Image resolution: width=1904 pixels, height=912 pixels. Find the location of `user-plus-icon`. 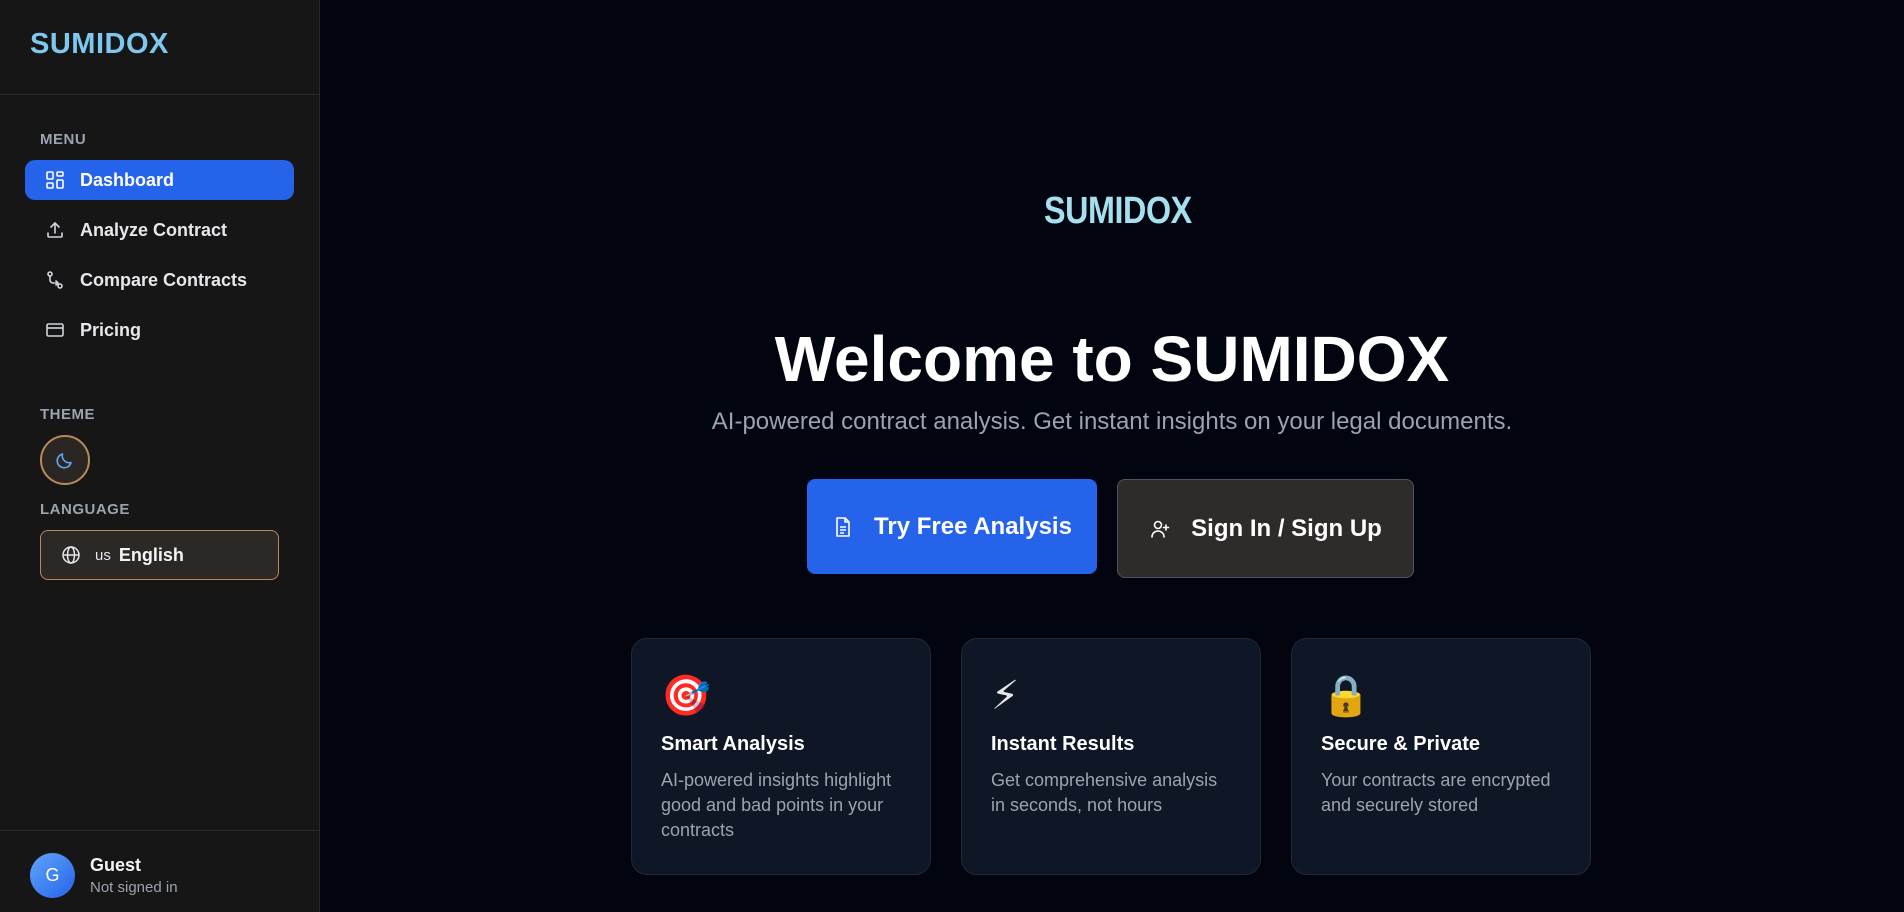

user-plus-icon is located at coordinates (1160, 529).